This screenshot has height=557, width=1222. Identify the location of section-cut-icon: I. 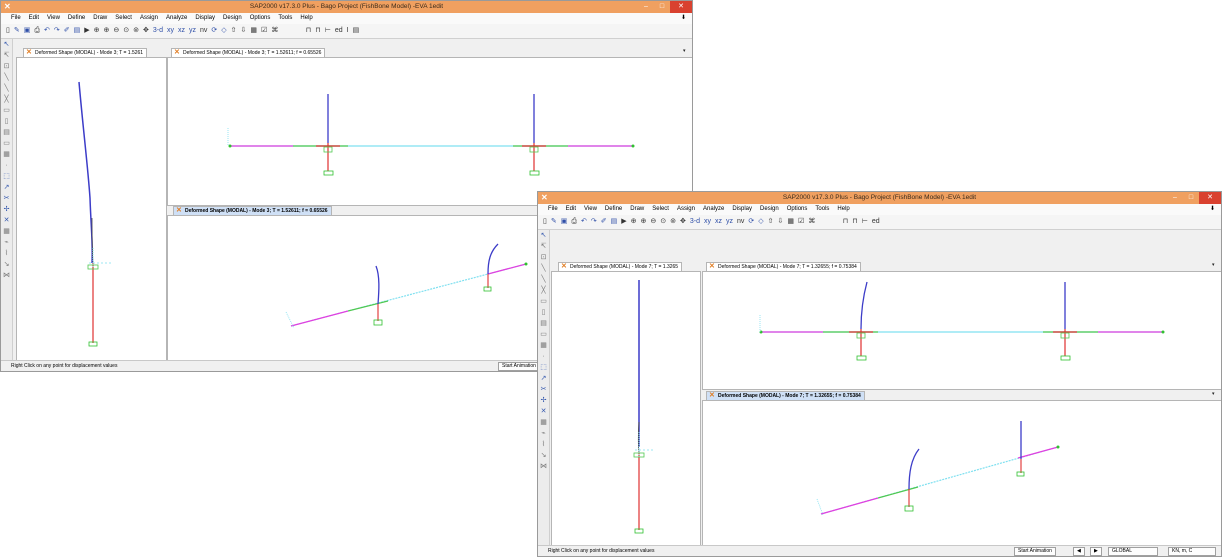
(348, 31).